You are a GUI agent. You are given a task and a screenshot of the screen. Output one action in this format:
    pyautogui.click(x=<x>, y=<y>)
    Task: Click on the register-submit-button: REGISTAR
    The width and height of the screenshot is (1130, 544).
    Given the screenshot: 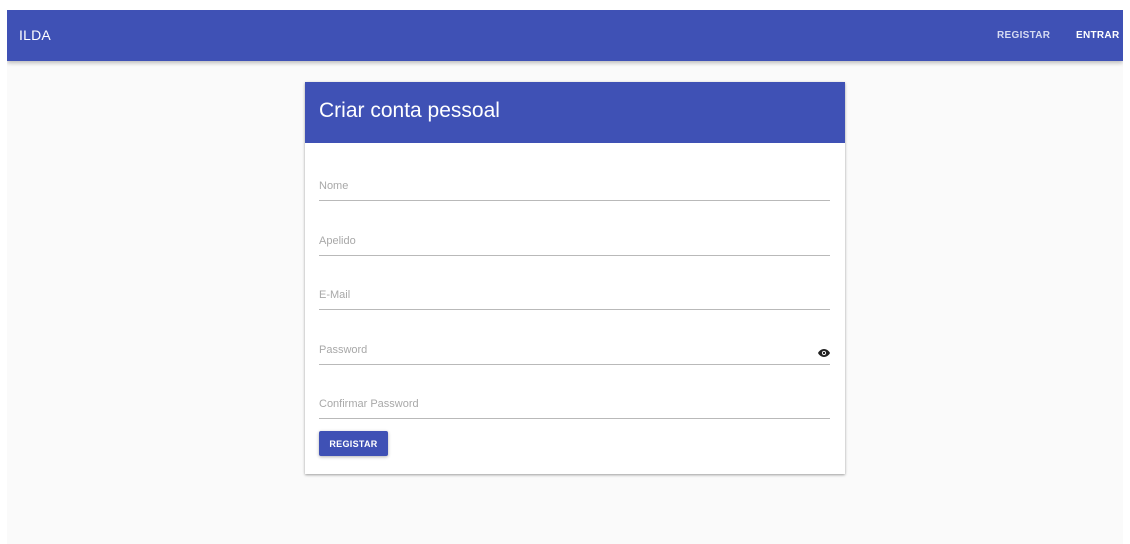 What is the action you would take?
    pyautogui.click(x=353, y=443)
    